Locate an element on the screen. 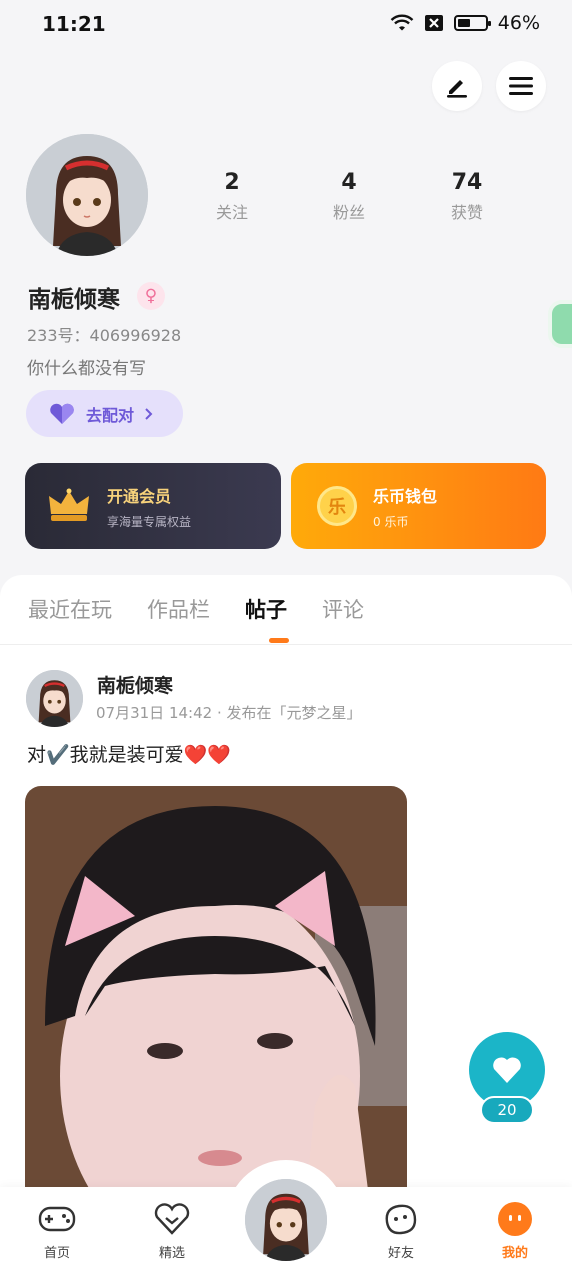 Image resolution: width=572 pixels, height=1280 pixels. battery-icon is located at coordinates (472, 23).